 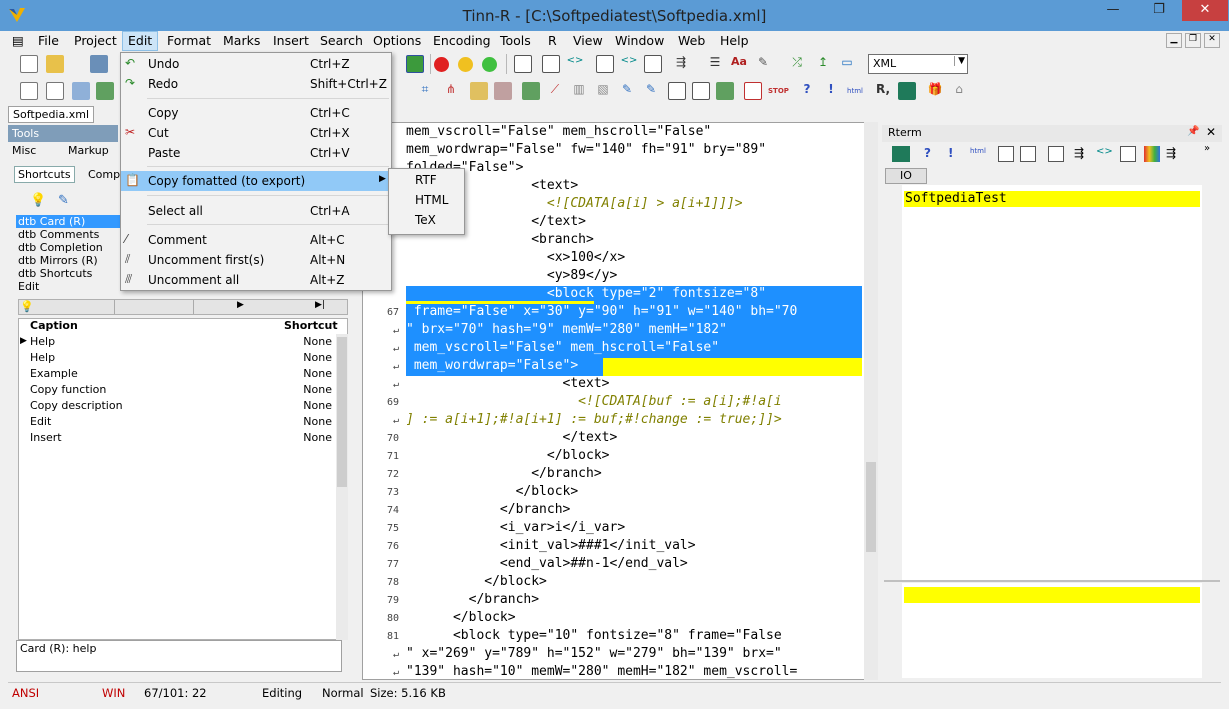 I want to click on graph-icon: ⌗, so click(x=425, y=91).